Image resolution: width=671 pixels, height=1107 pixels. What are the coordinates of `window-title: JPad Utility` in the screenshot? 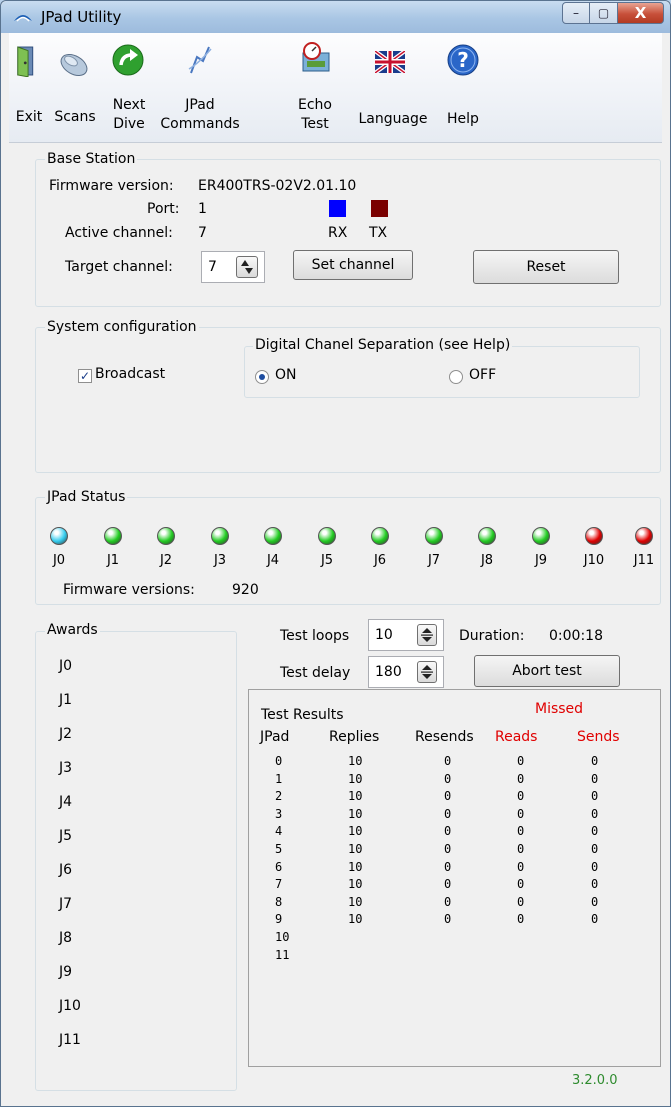 It's located at (81, 17).